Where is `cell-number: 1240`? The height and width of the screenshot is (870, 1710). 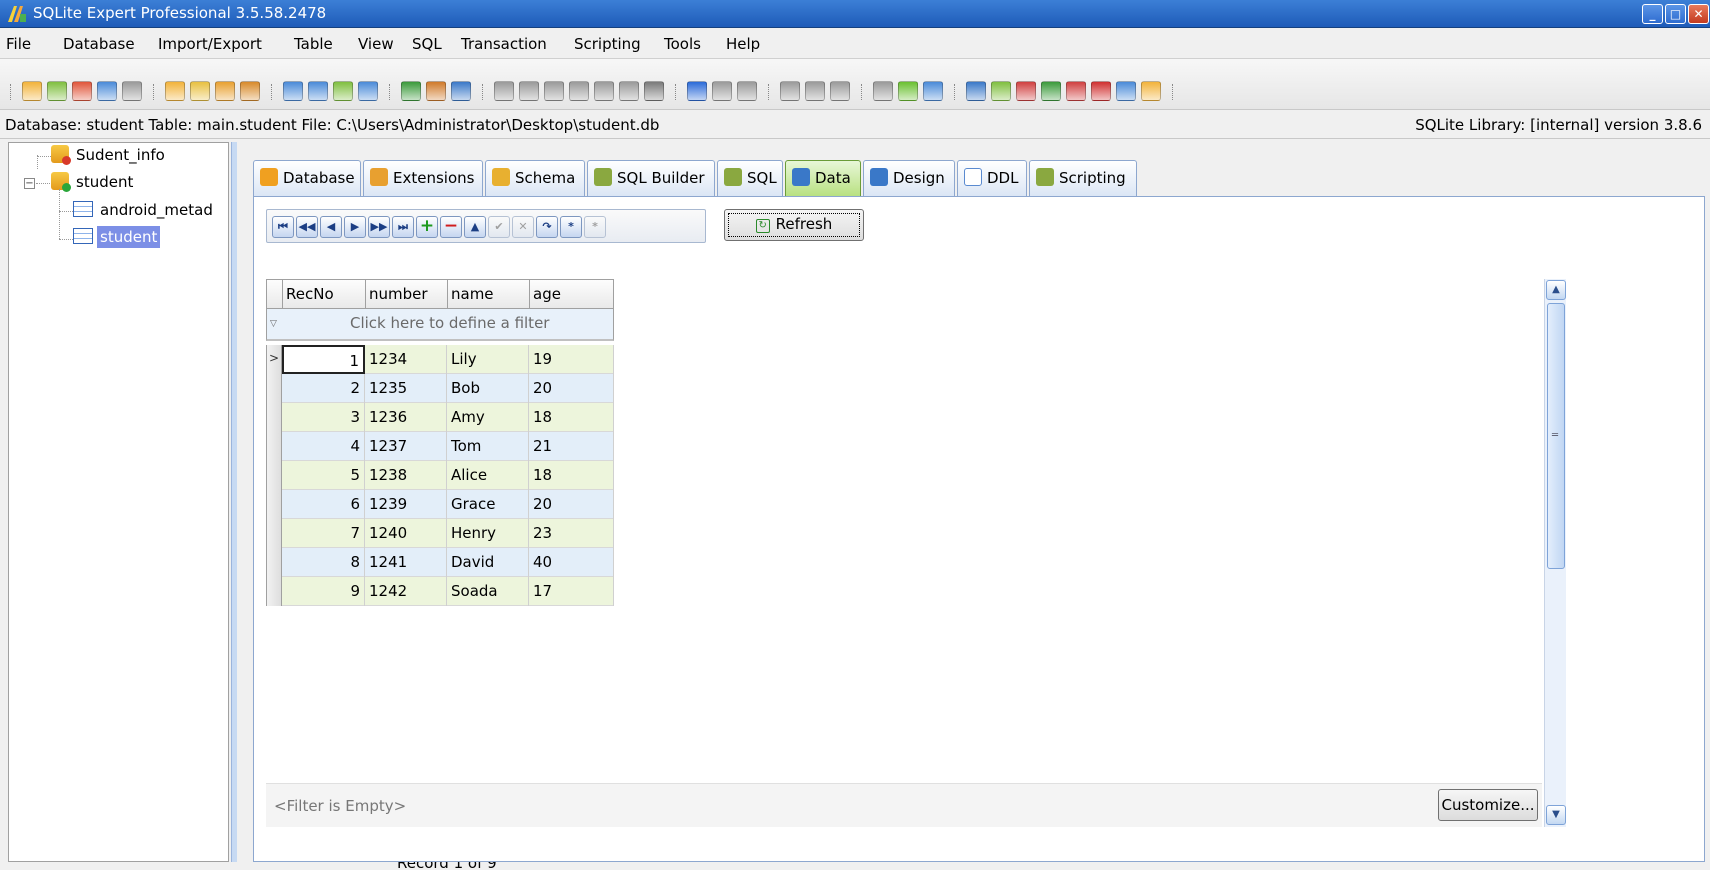
cell-number: 1240 is located at coordinates (406, 533).